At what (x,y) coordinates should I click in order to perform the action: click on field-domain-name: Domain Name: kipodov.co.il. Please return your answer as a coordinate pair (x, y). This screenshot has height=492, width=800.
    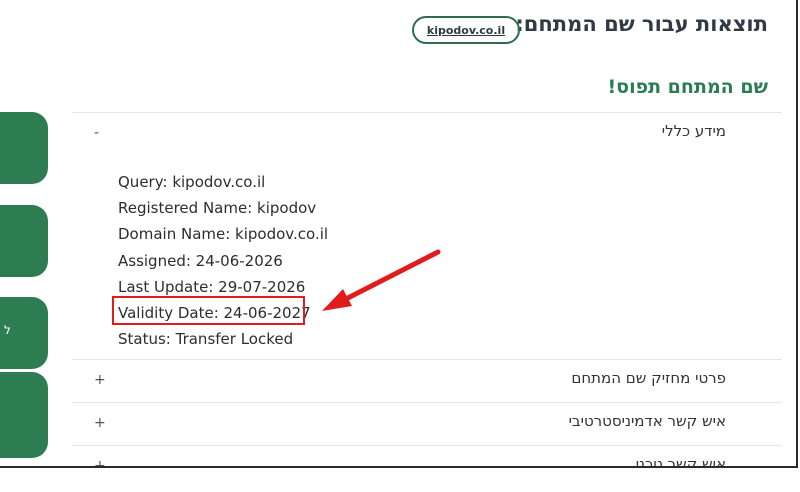
    Looking at the image, I should click on (223, 234).